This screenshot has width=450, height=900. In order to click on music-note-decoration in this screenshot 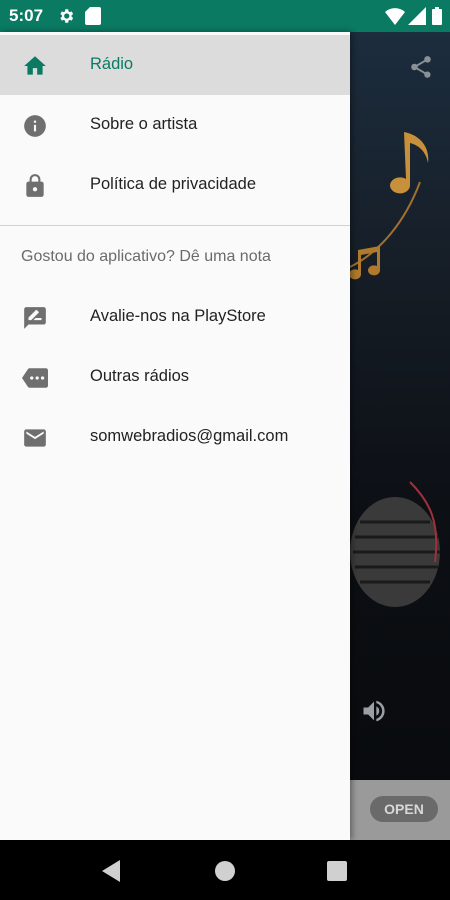, I will do `click(409, 163)`.